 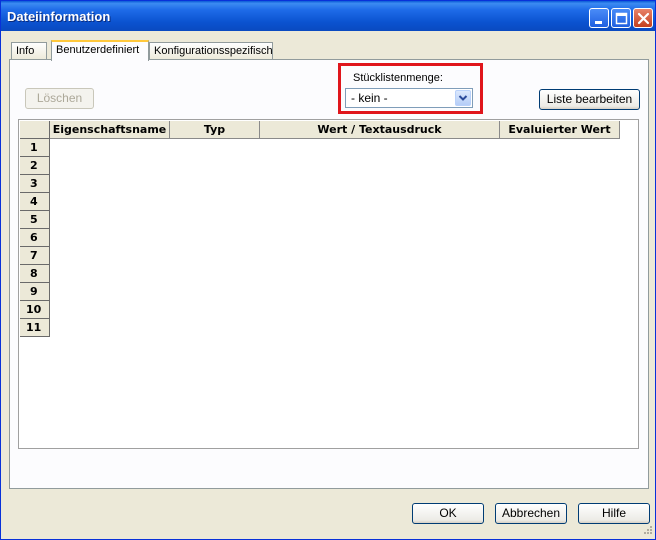 I want to click on row-header: 8, so click(x=35, y=274).